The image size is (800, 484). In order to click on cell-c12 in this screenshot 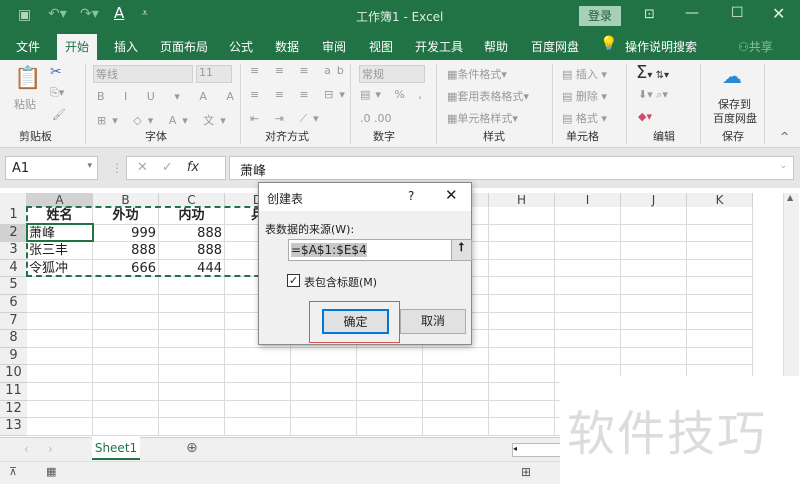, I will do `click(192, 409)`.